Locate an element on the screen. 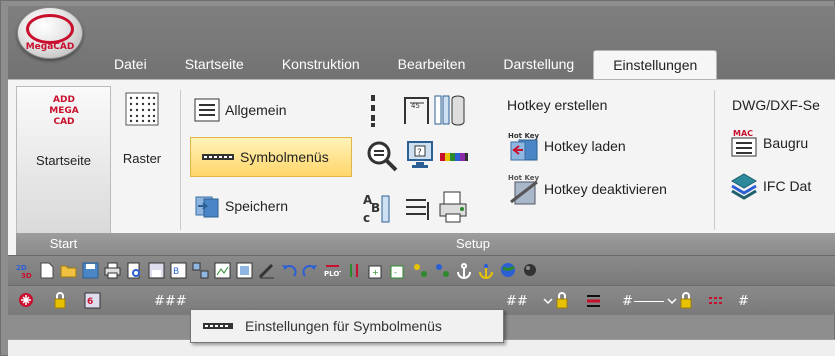 Image resolution: width=835 pixels, height=356 pixels. snap-star-icon is located at coordinates (26, 300).